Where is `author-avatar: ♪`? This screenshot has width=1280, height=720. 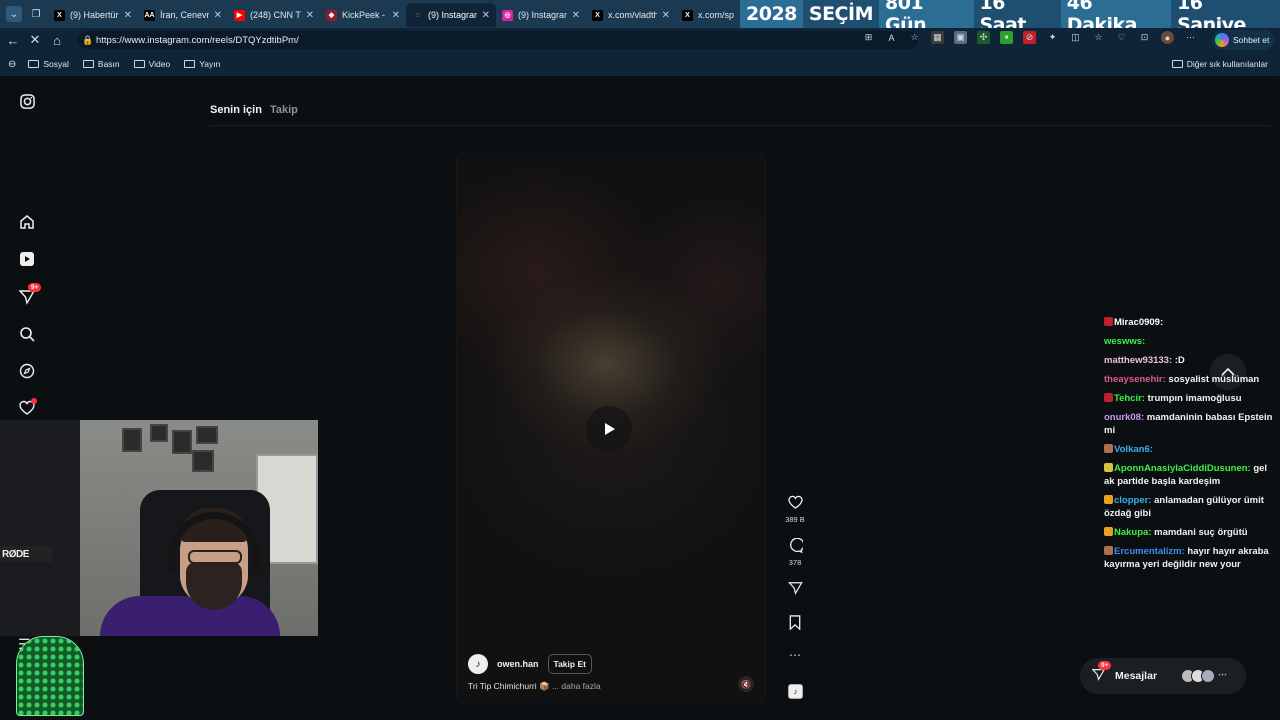 author-avatar: ♪ is located at coordinates (478, 664).